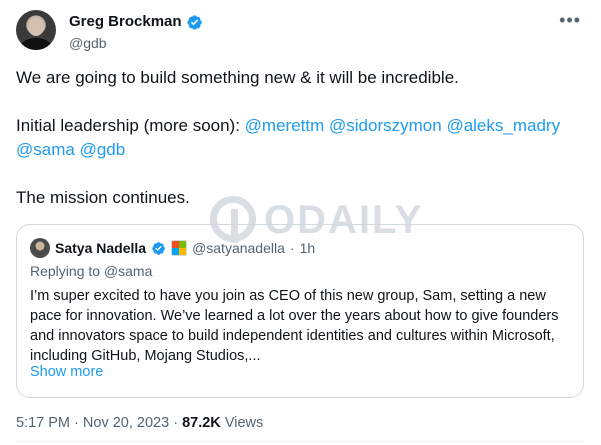 This screenshot has width=601, height=445. I want to click on quoted-author-handle: @satyanadella, so click(238, 248).